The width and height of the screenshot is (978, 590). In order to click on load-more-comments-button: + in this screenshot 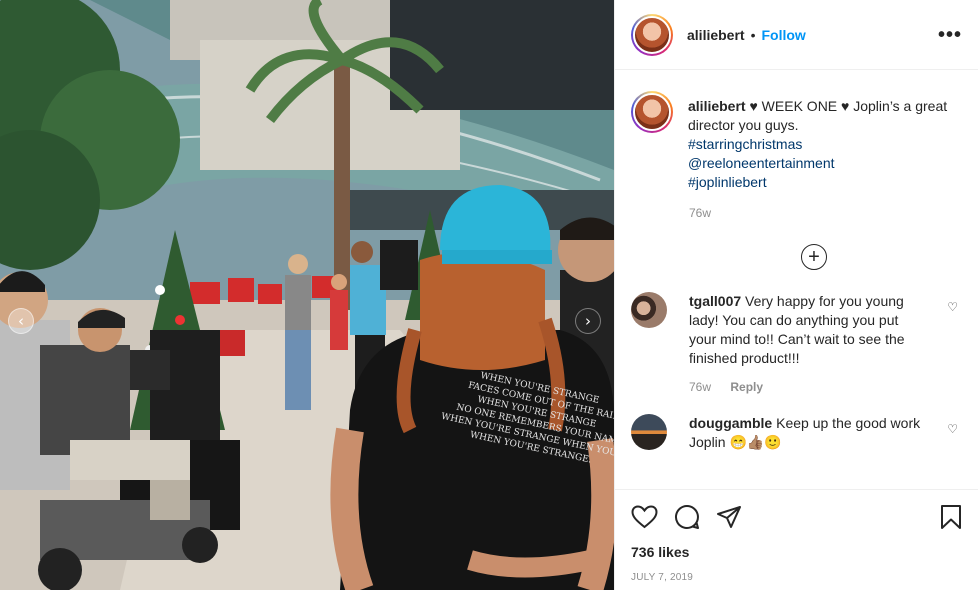, I will do `click(814, 257)`.